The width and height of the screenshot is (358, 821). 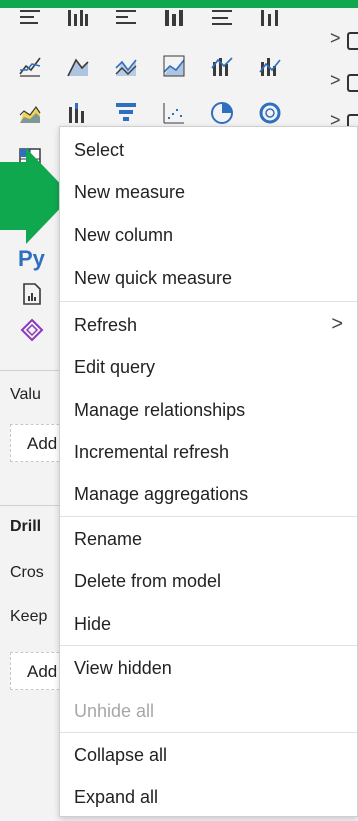 I want to click on menu-item-edit-query: Edit query, so click(x=208, y=367).